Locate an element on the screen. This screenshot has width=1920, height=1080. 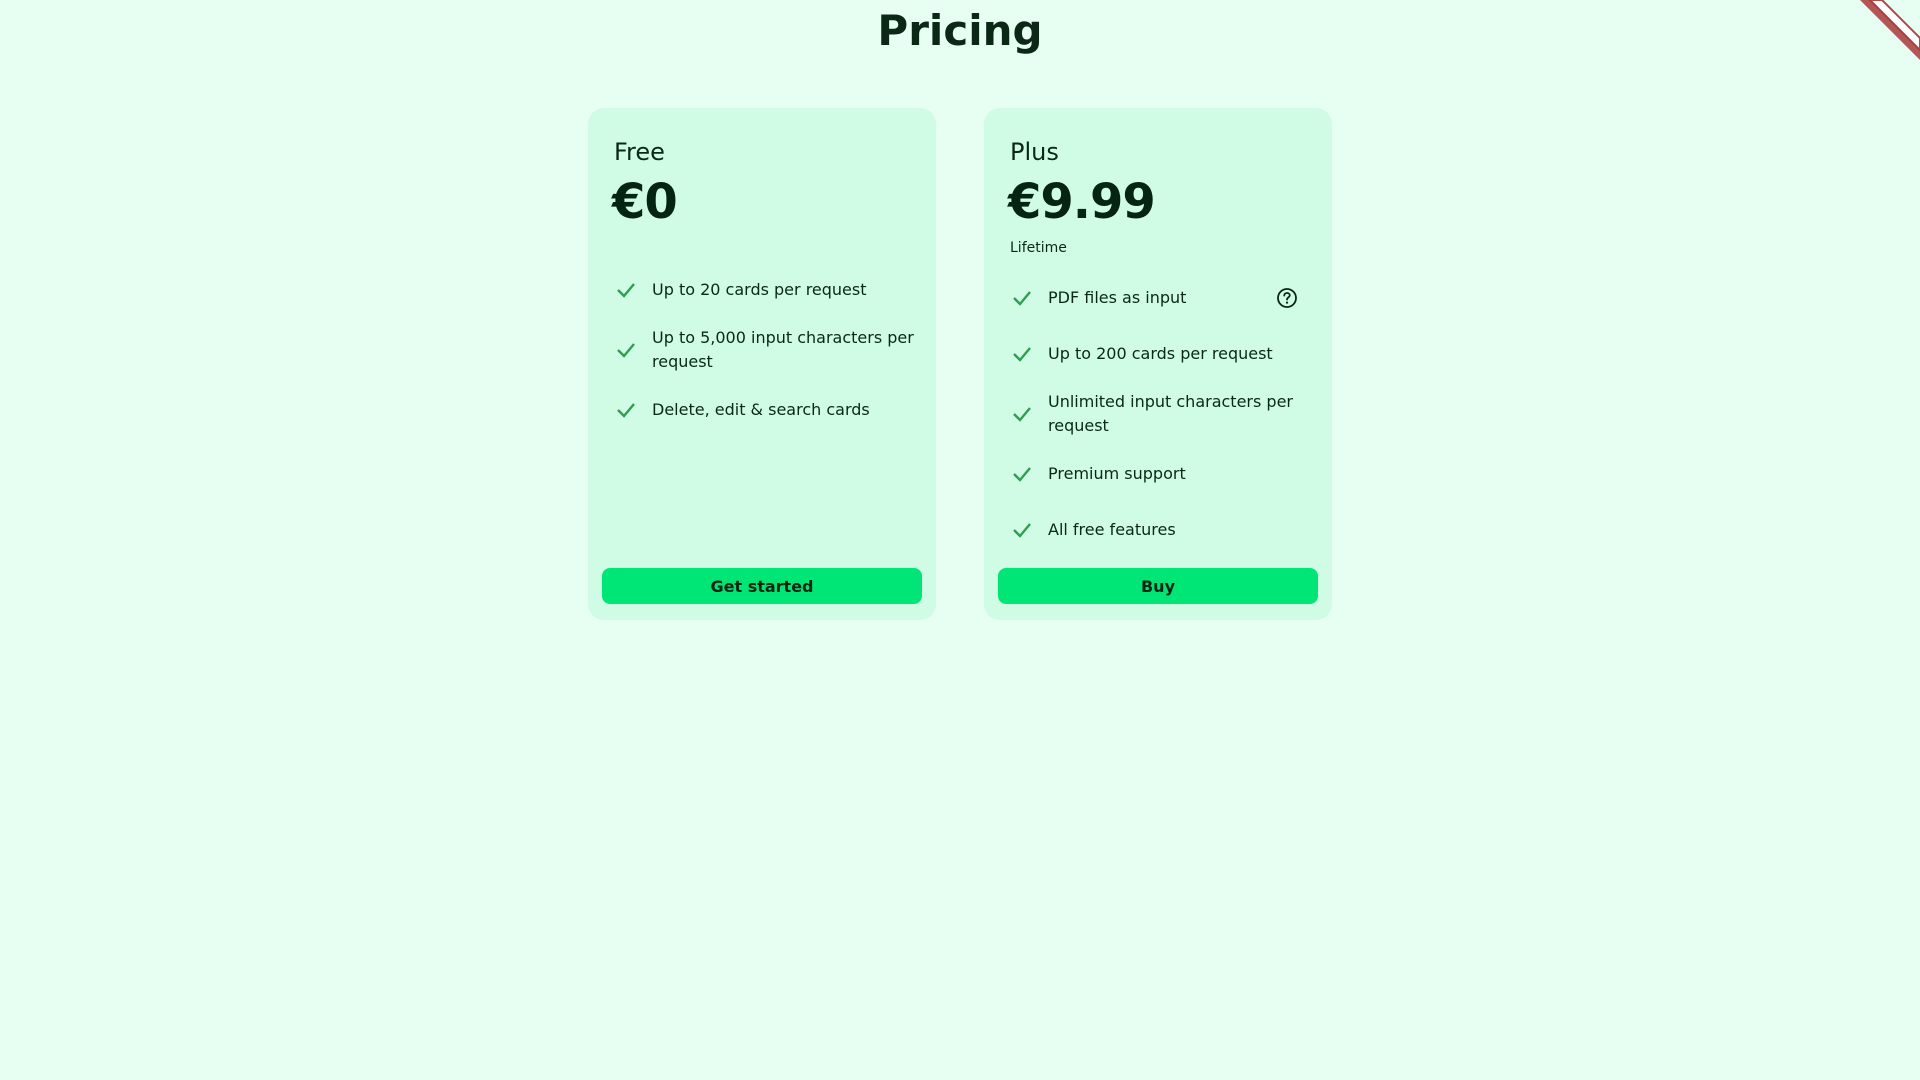
feature-item: PDF files as input is located at coordinates (1162, 298).